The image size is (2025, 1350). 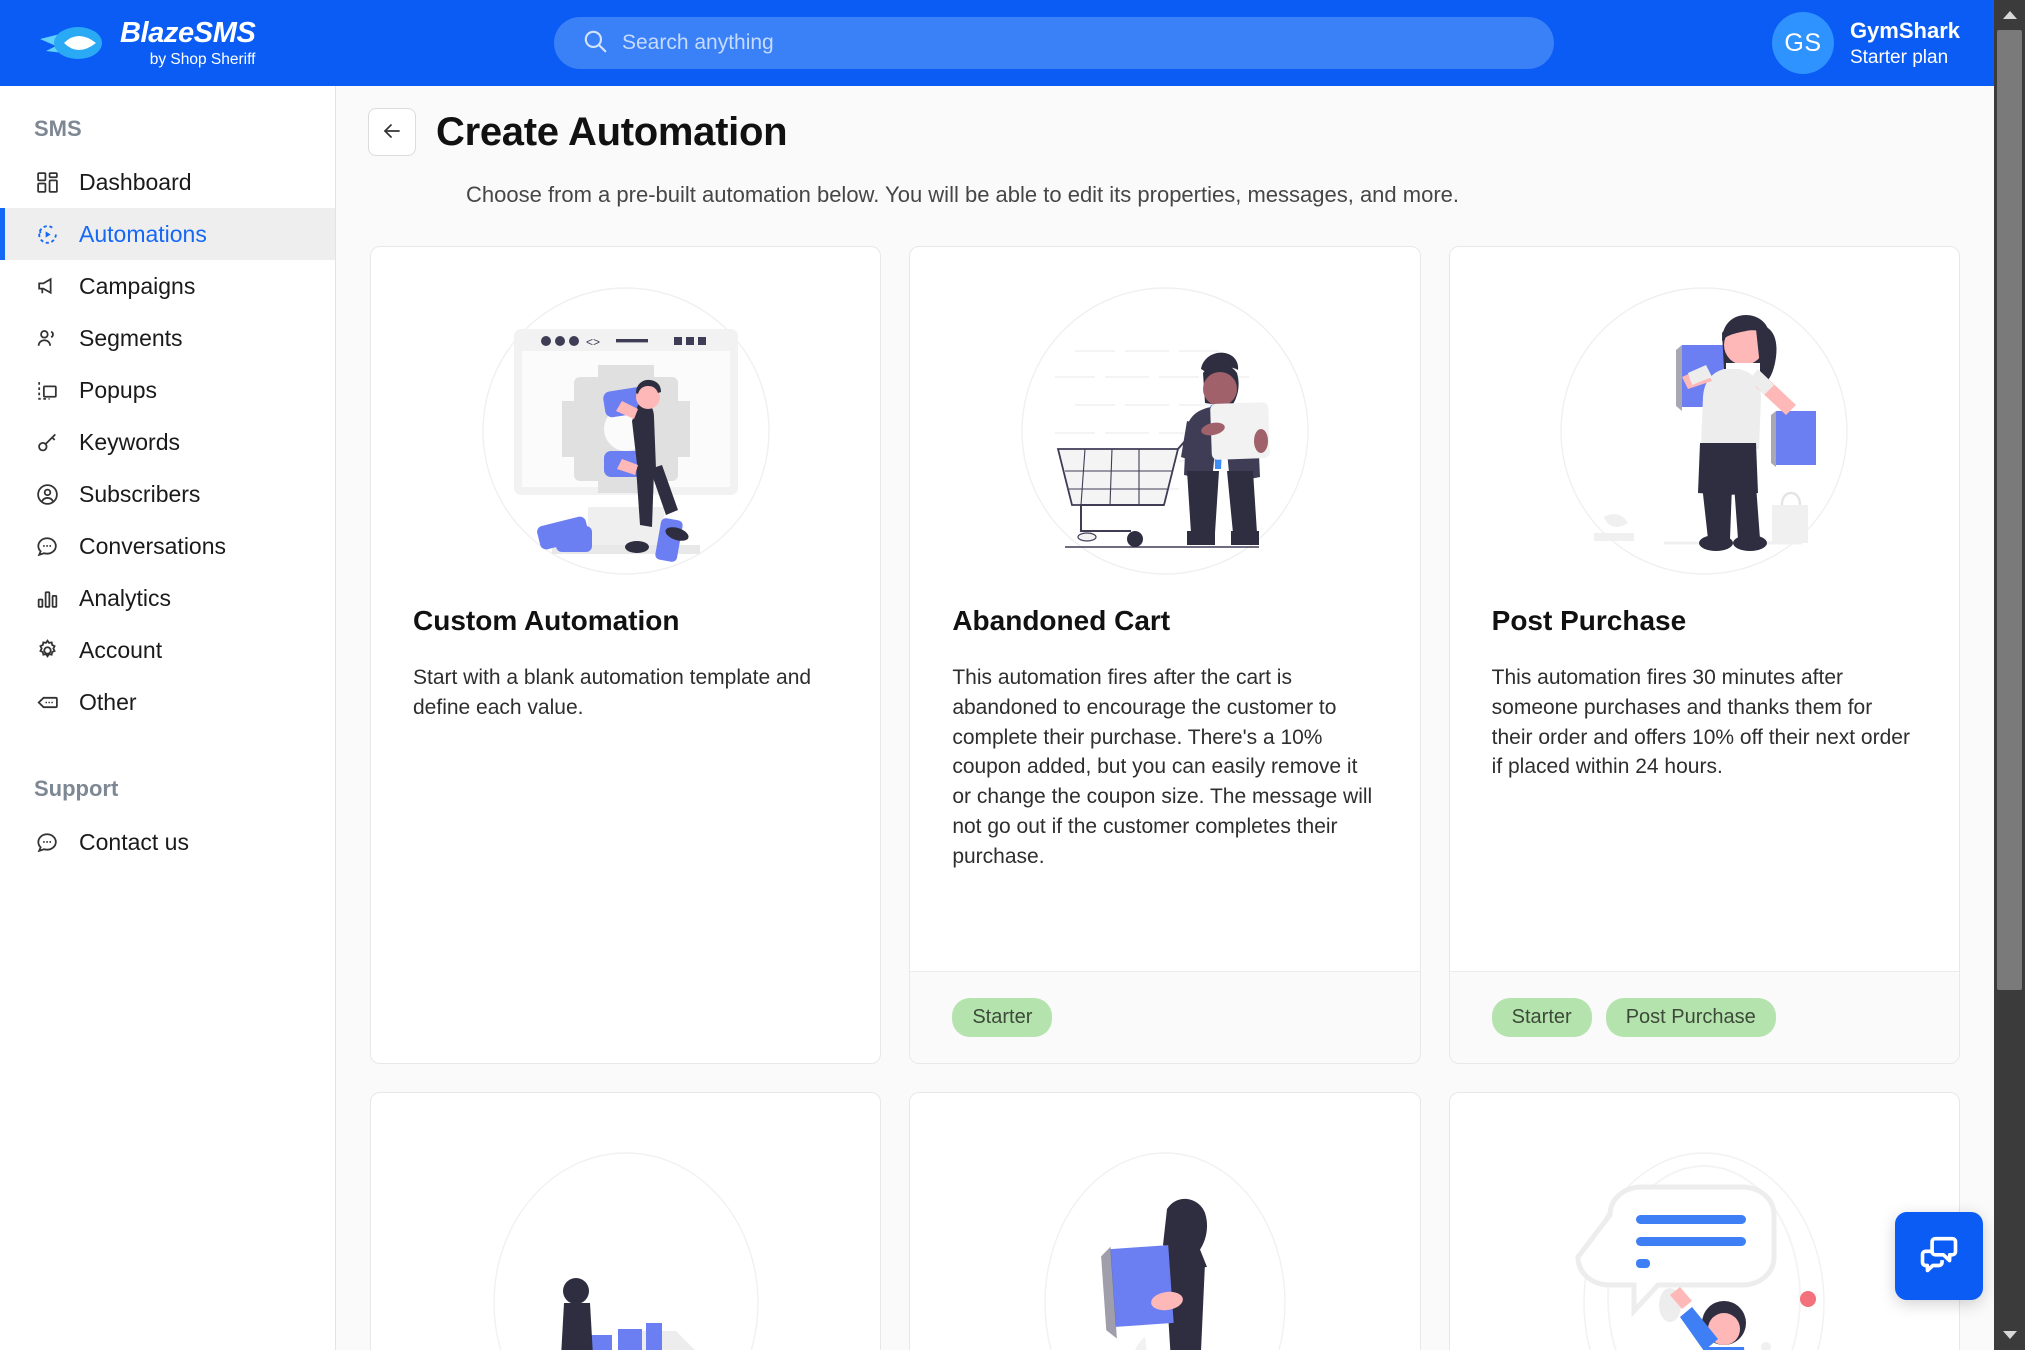 What do you see at coordinates (131, 337) in the screenshot?
I see `sidebar-item-label: Segments` at bounding box center [131, 337].